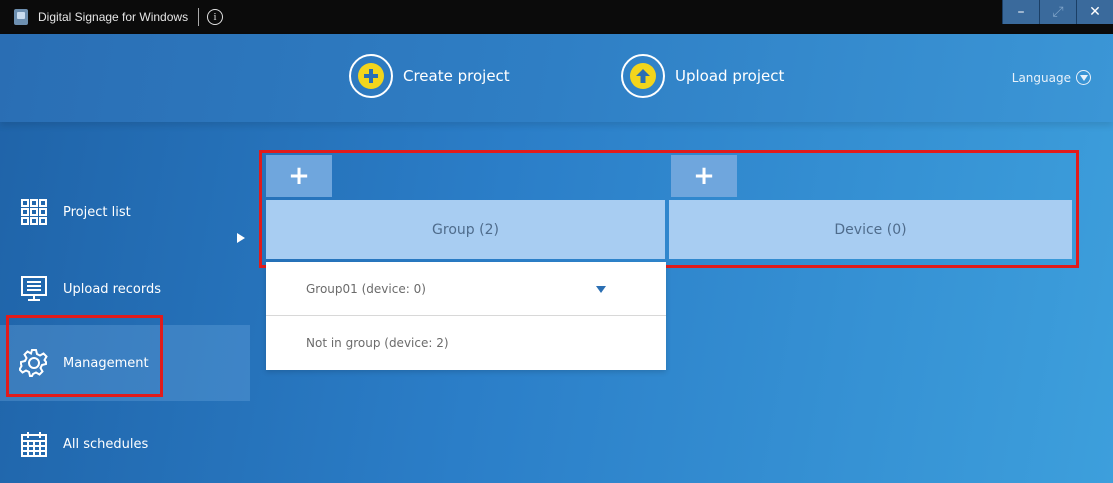 The height and width of the screenshot is (483, 1113). I want to click on language-selector: Language, so click(1051, 77).